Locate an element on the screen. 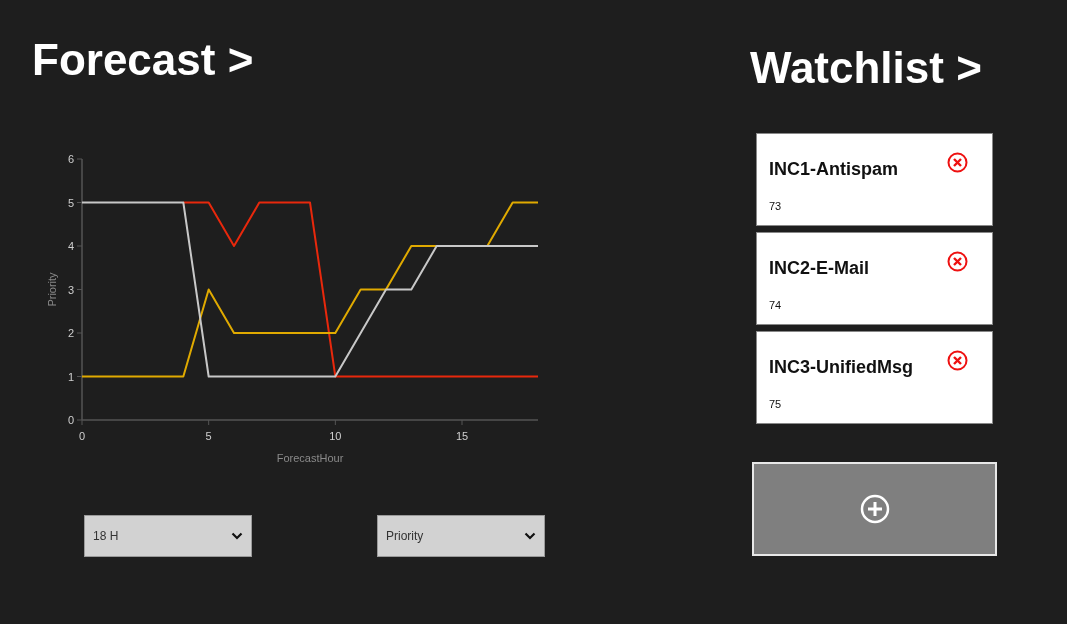 The width and height of the screenshot is (1067, 624). x-tick-label: 5 is located at coordinates (208, 436).